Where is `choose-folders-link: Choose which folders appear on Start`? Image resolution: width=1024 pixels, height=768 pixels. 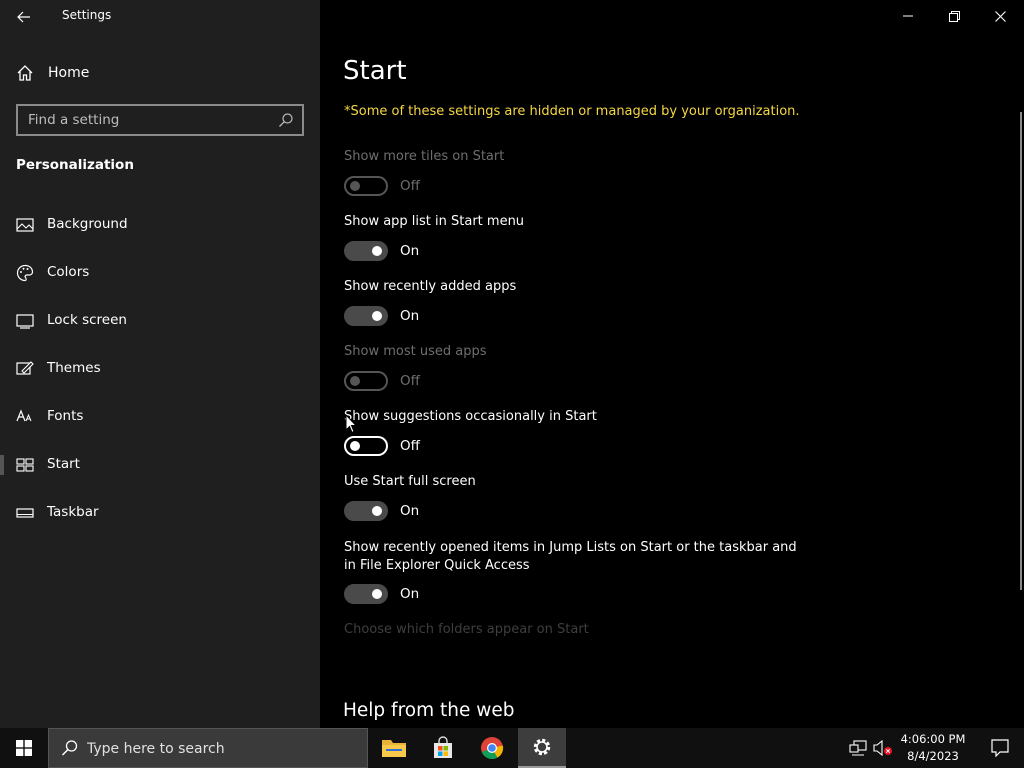
choose-folders-link: Choose which folders appear on Start is located at coordinates (466, 629).